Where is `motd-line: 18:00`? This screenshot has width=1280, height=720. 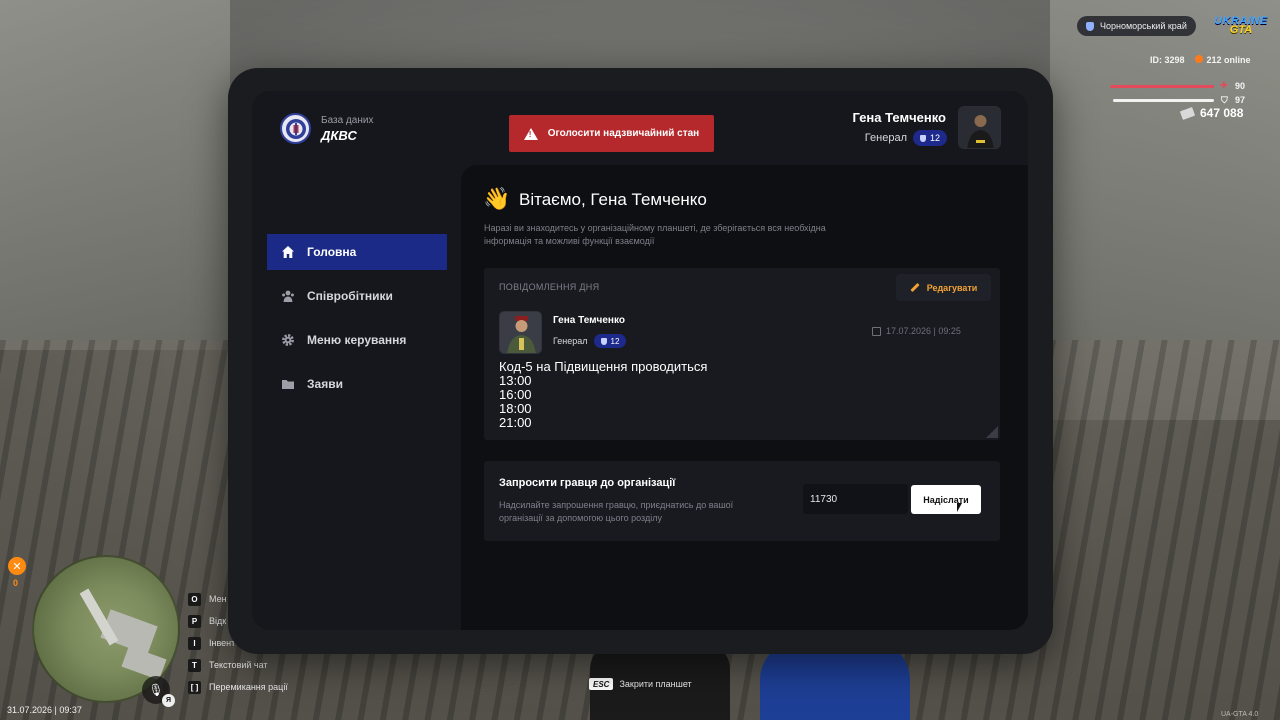
motd-line: 18:00 is located at coordinates (515, 408).